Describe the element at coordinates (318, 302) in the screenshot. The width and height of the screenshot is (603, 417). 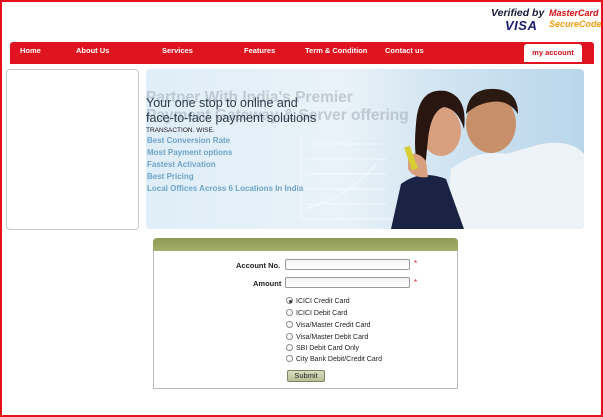
I see `payment-option-icici-credit: ICICI Credit Card` at that location.